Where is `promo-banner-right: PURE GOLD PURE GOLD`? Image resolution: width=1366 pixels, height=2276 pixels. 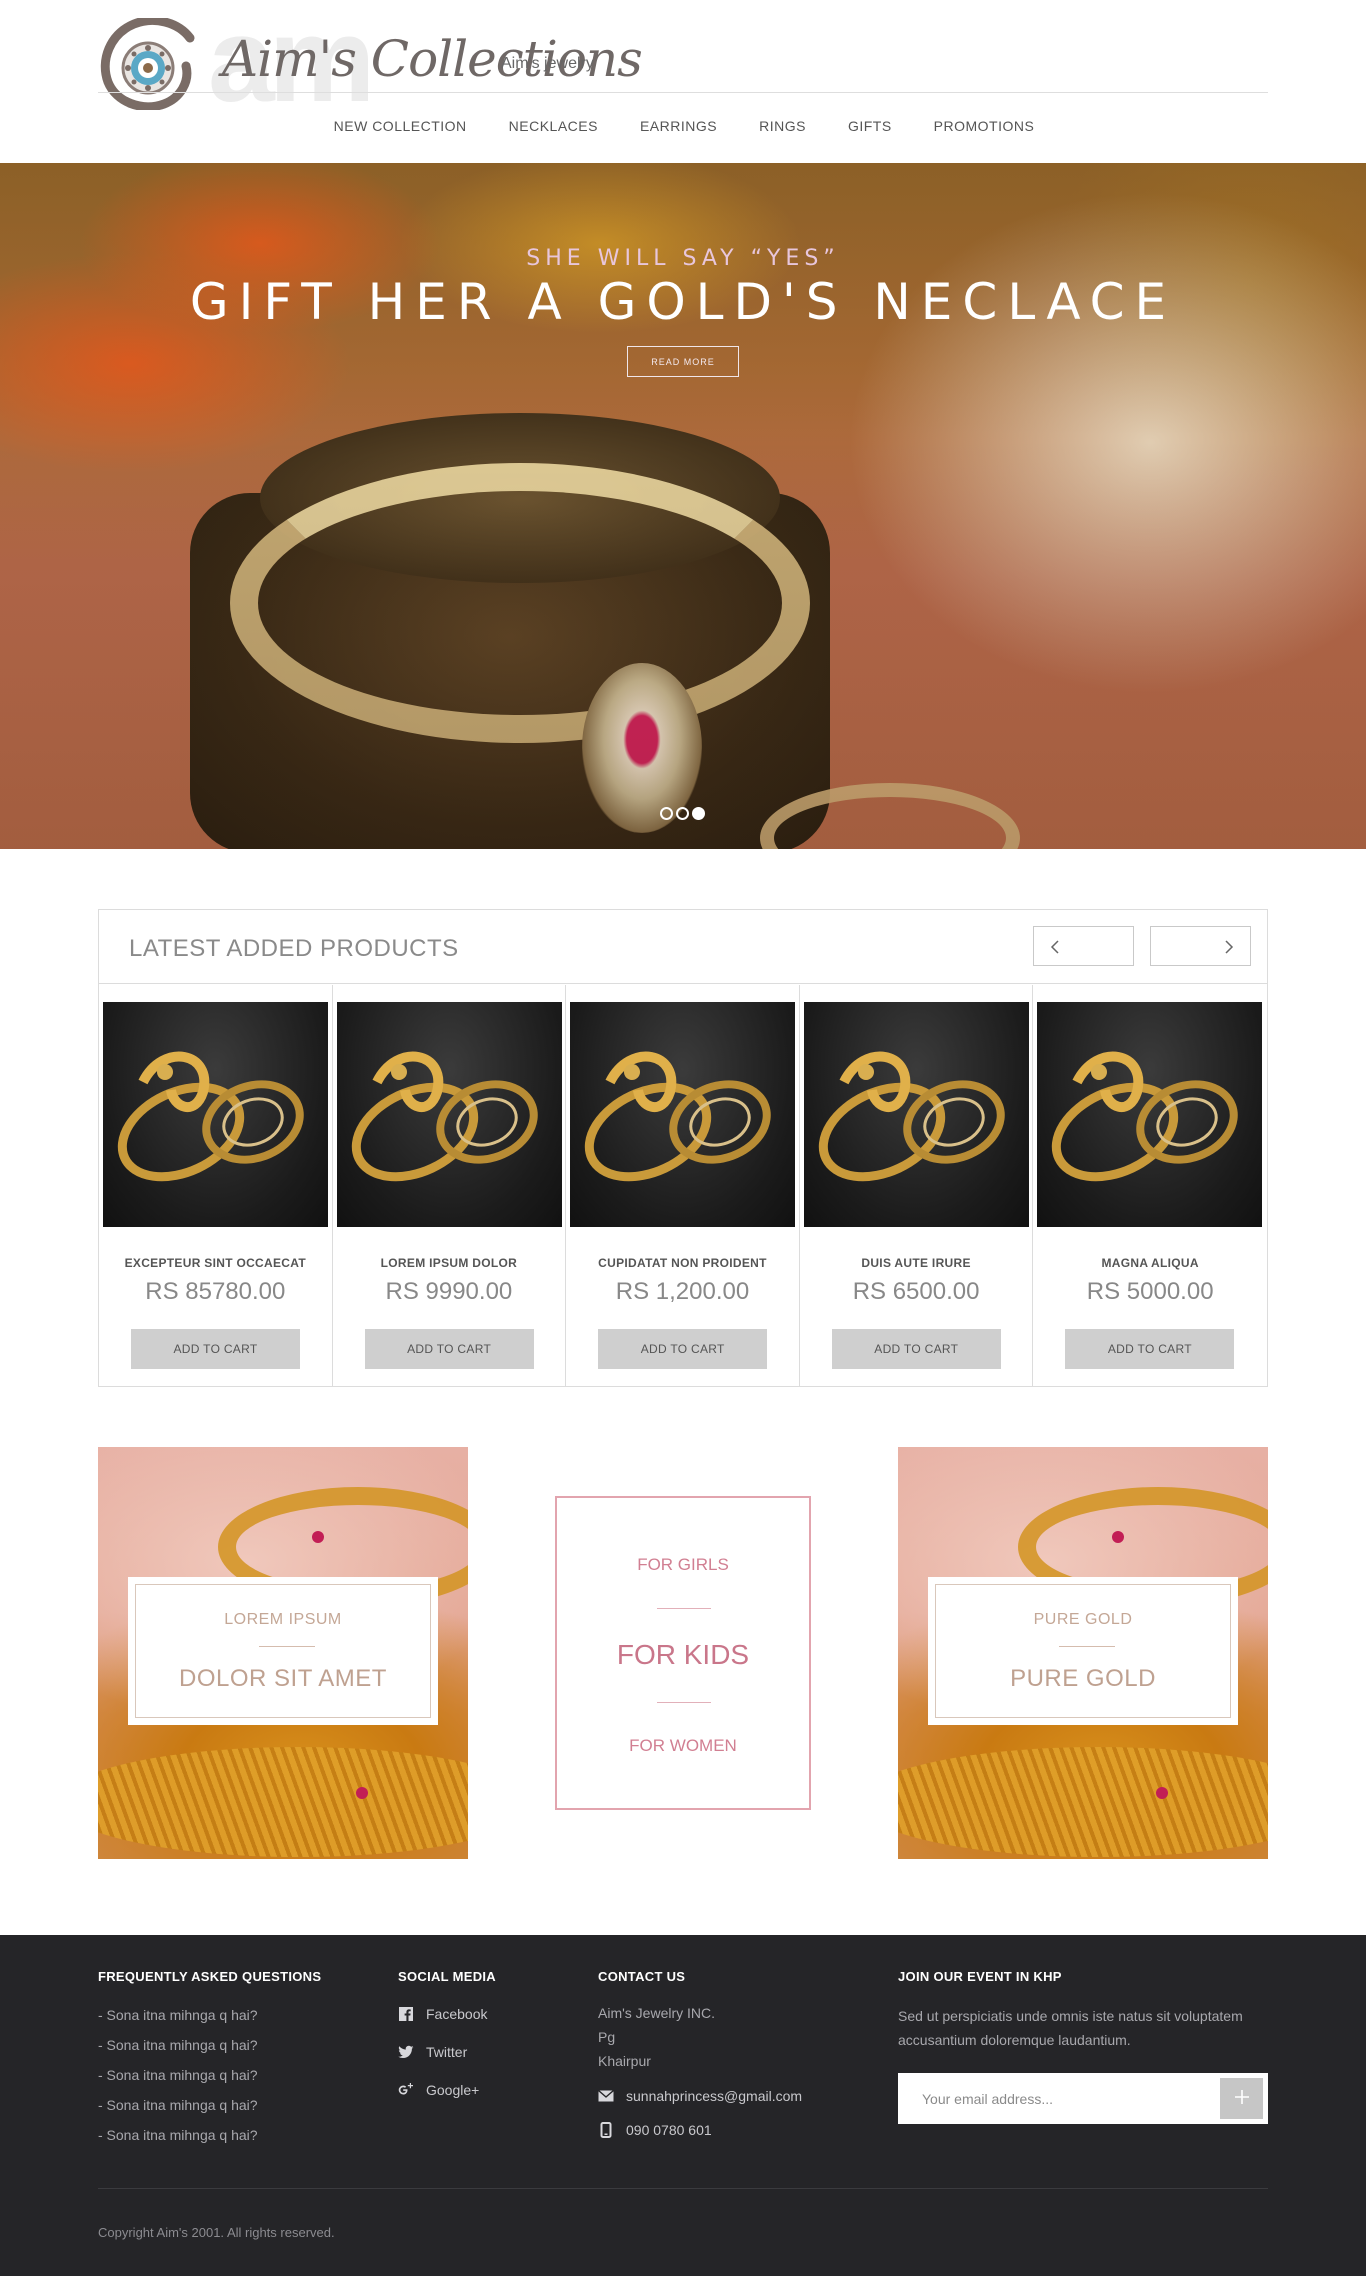
promo-banner-right: PURE GOLD PURE GOLD is located at coordinates (1083, 1653).